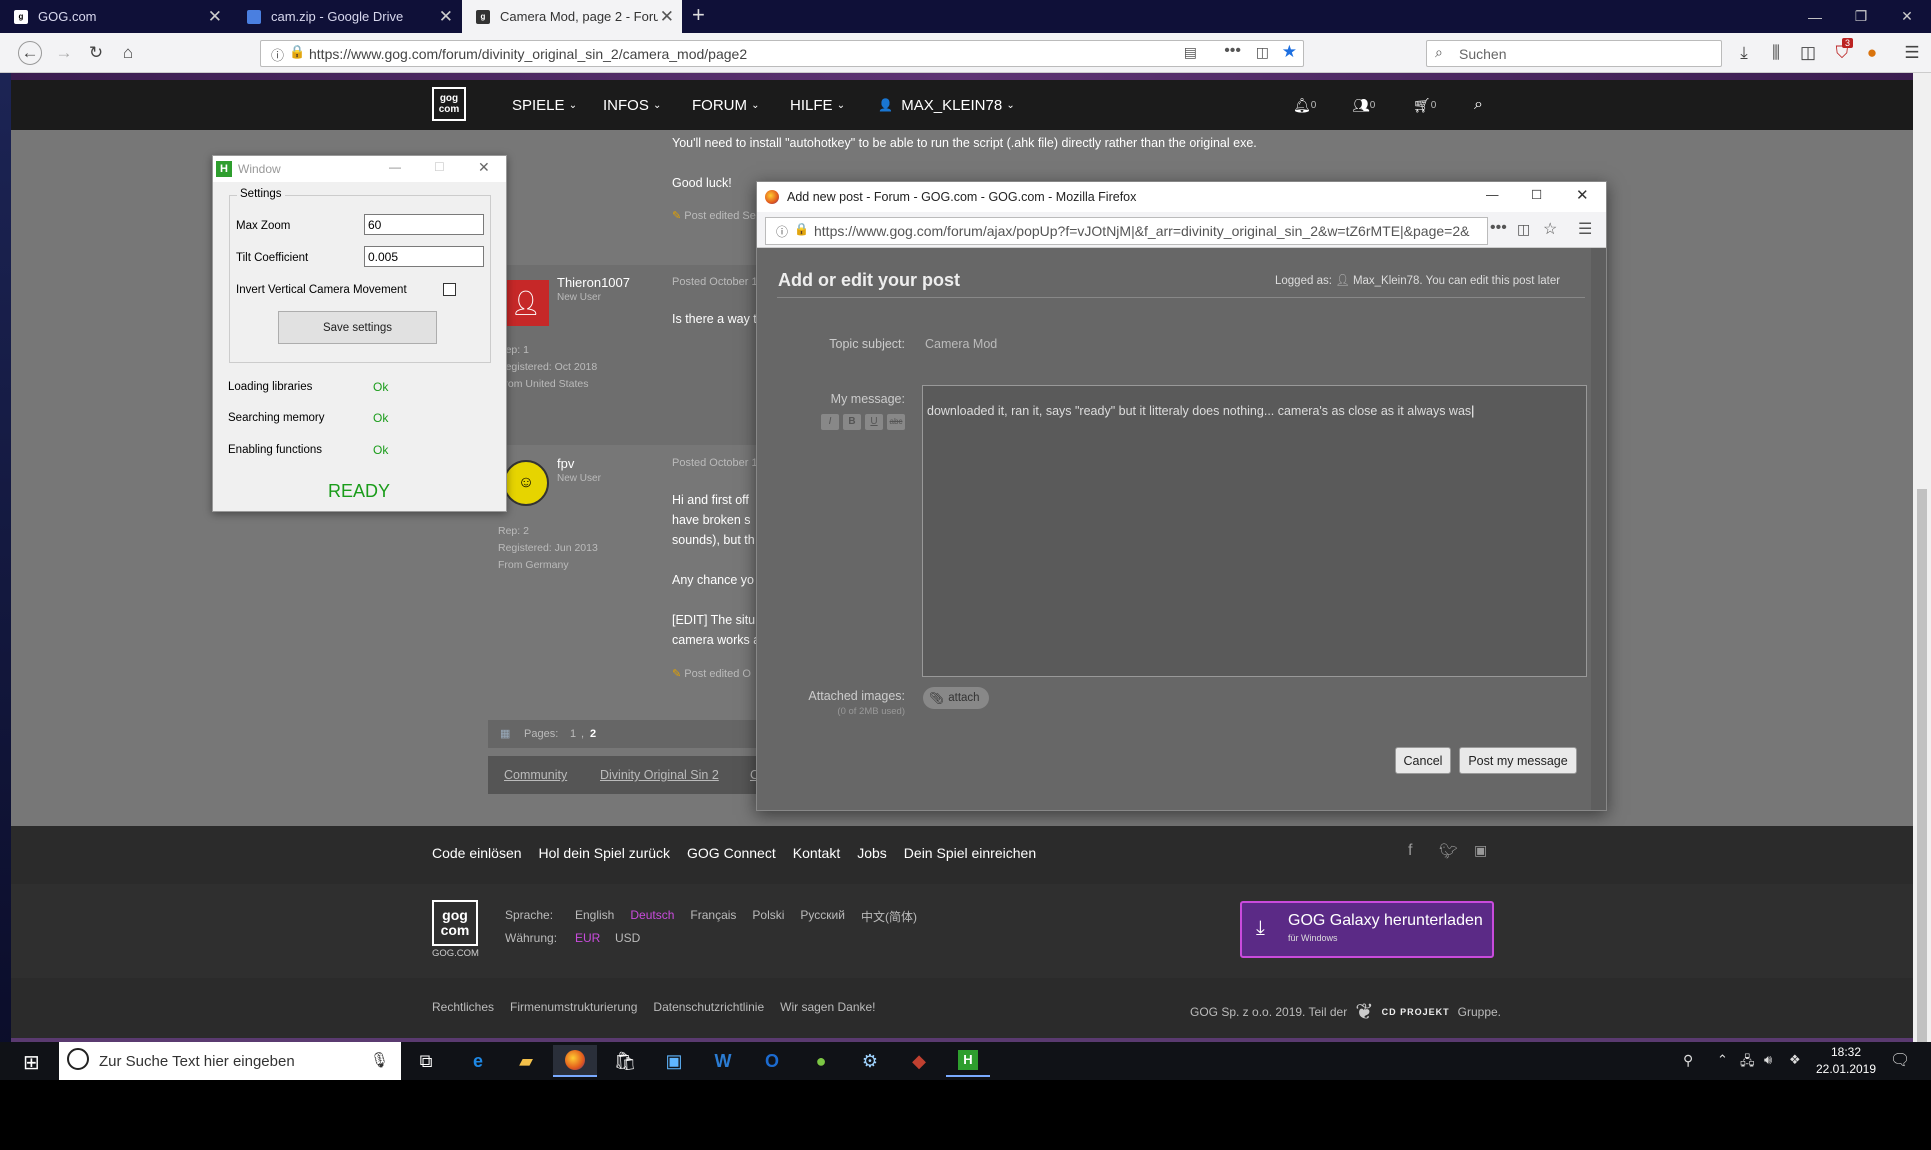 This screenshot has width=1931, height=1150. I want to click on cart-button: 🛒︎ 0, so click(1424, 105).